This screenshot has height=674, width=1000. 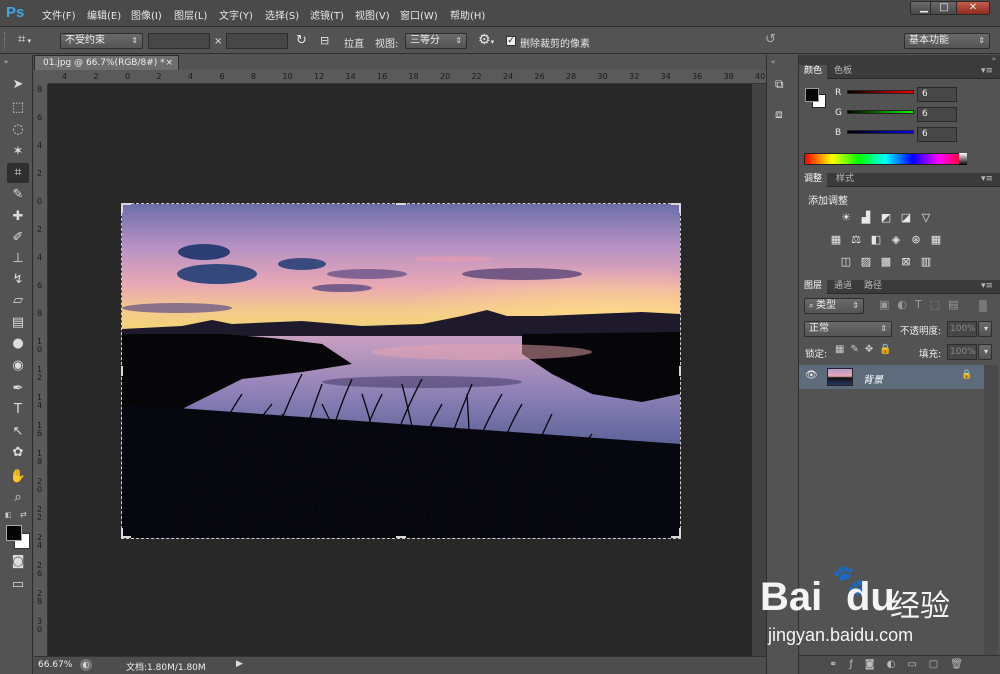 What do you see at coordinates (18, 280) in the screenshot?
I see `history-brush-icon: ↯` at bounding box center [18, 280].